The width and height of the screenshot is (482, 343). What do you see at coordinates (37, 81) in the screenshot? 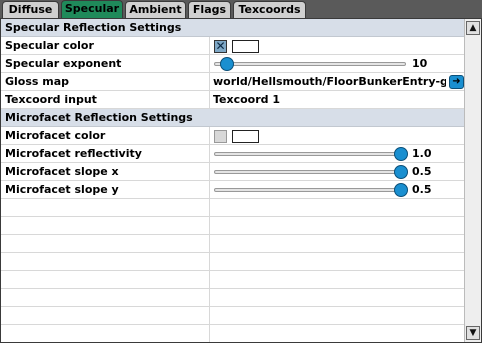
I see `property-label: Gloss map` at bounding box center [37, 81].